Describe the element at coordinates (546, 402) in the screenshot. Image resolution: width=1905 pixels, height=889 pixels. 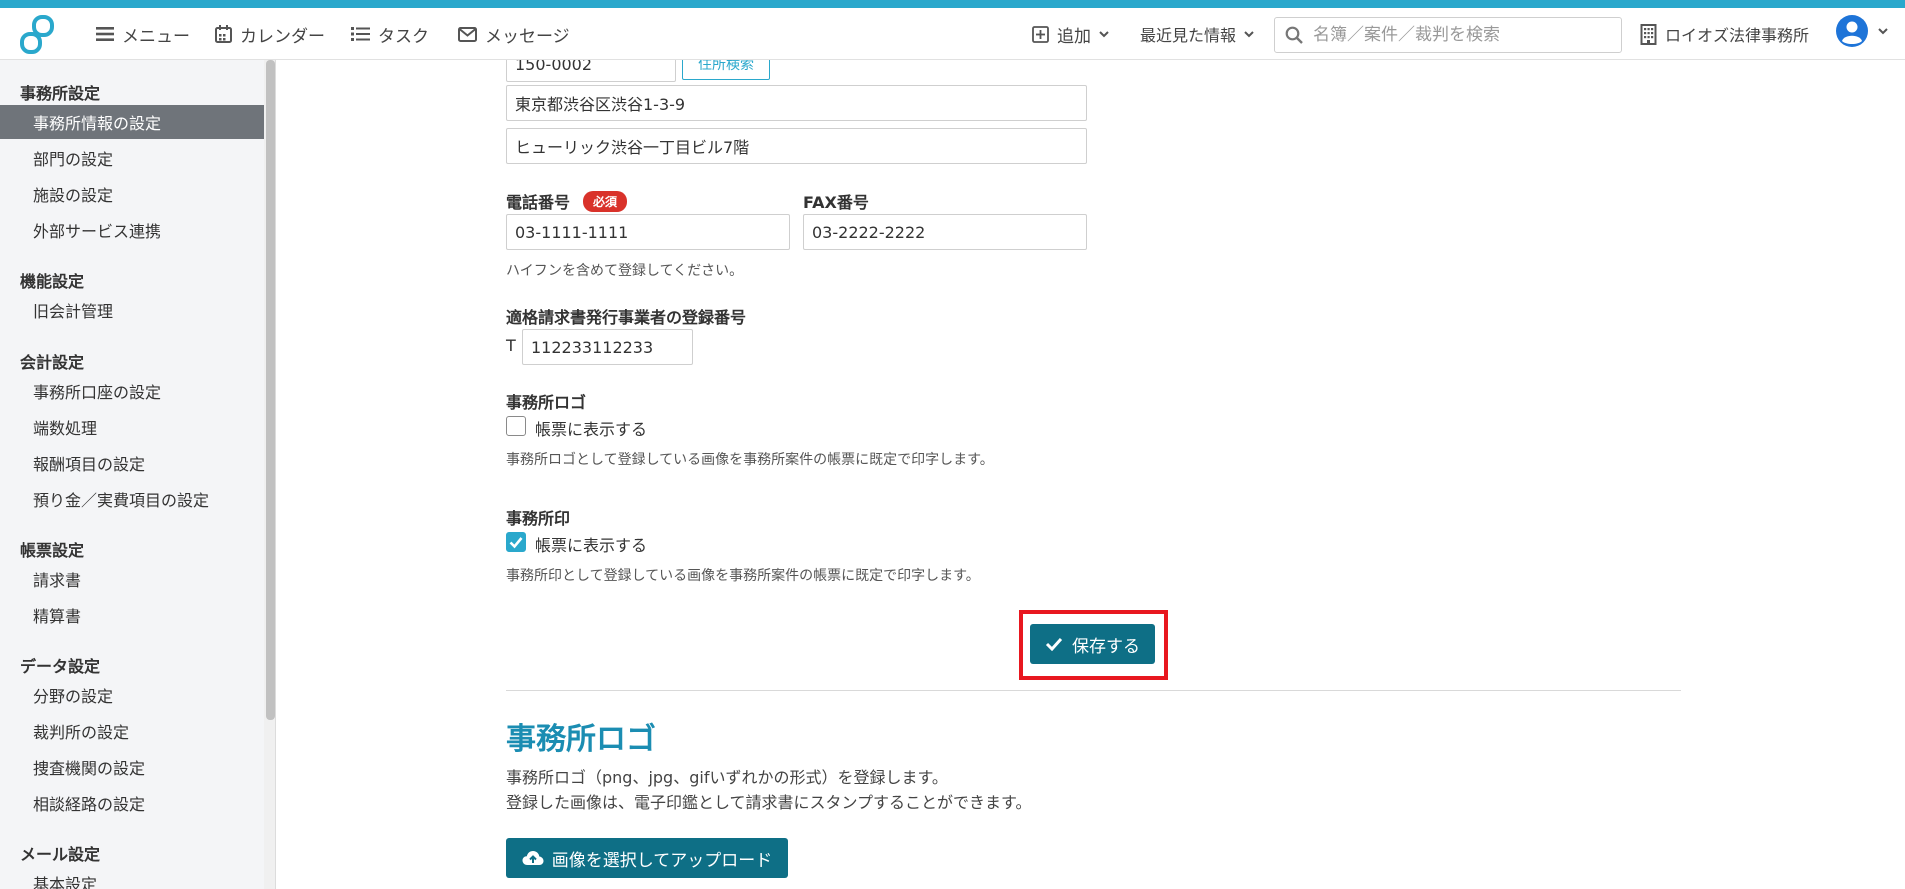
I see `office-logo-label: 事務所ロゴ` at that location.